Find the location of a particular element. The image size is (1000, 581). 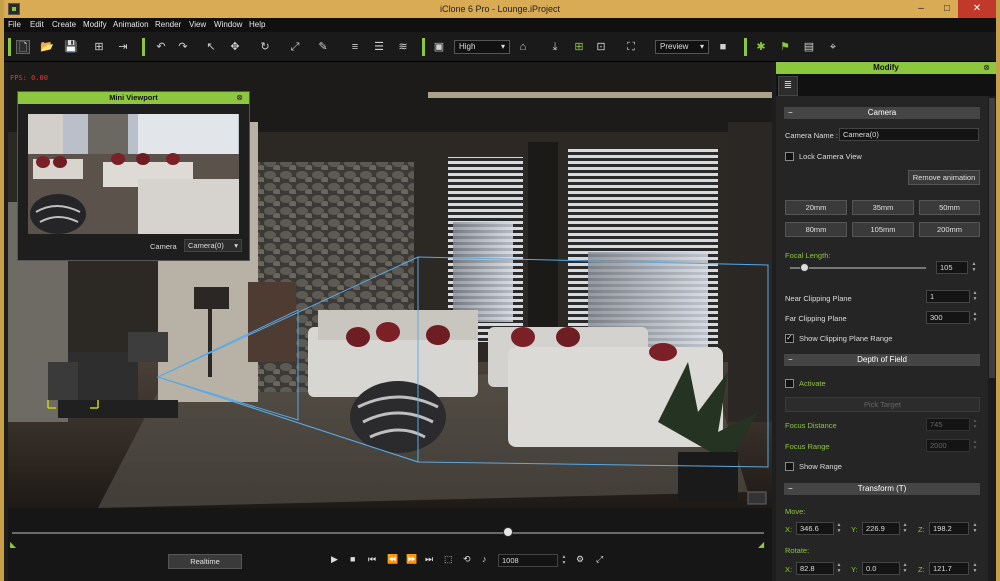

timeline-track is located at coordinates (388, 533).